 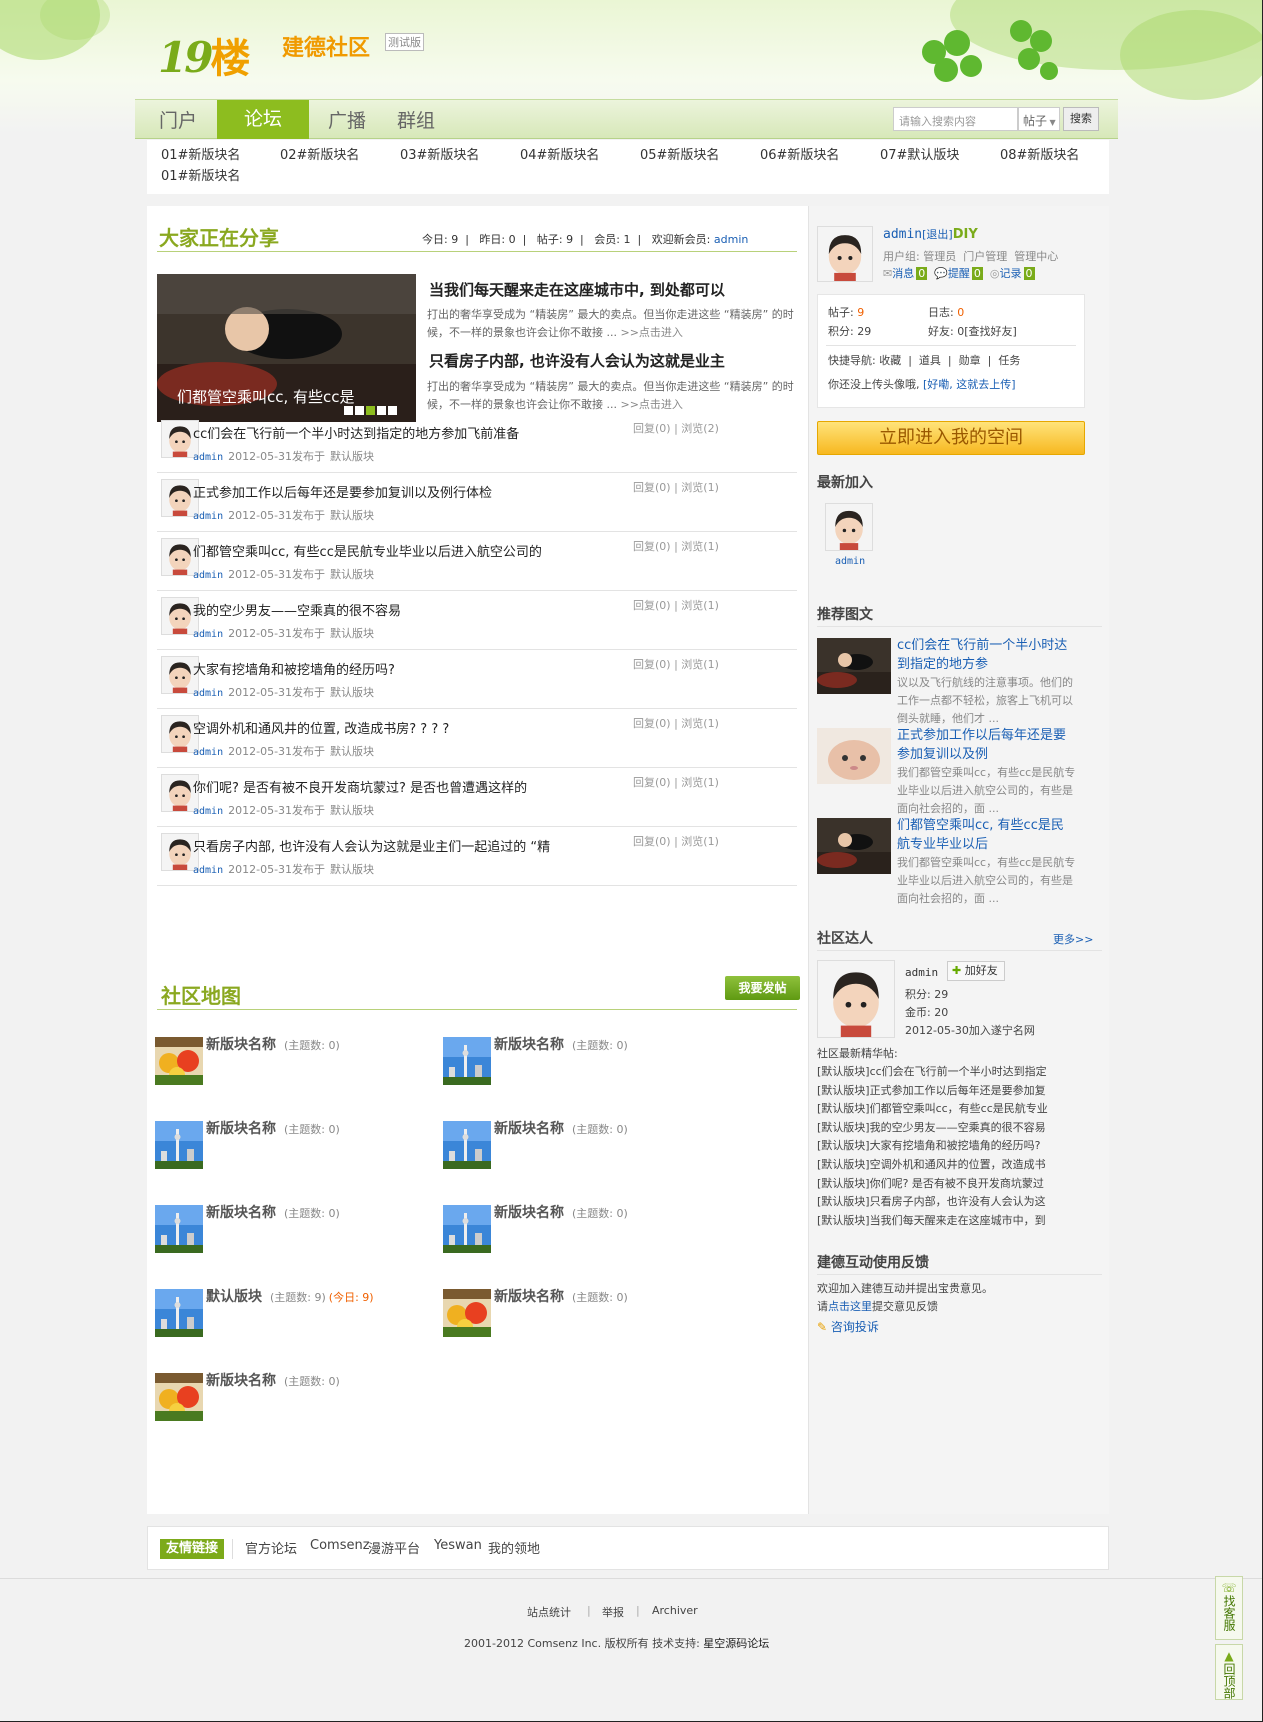 What do you see at coordinates (850, 561) in the screenshot?
I see `newest-member-name: admin` at bounding box center [850, 561].